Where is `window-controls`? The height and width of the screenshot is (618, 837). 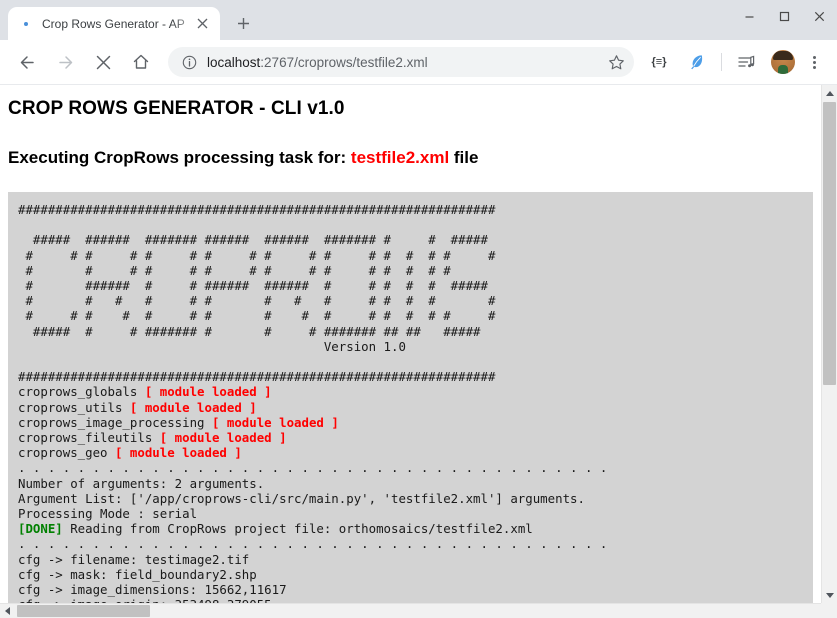
window-controls is located at coordinates (784, 16).